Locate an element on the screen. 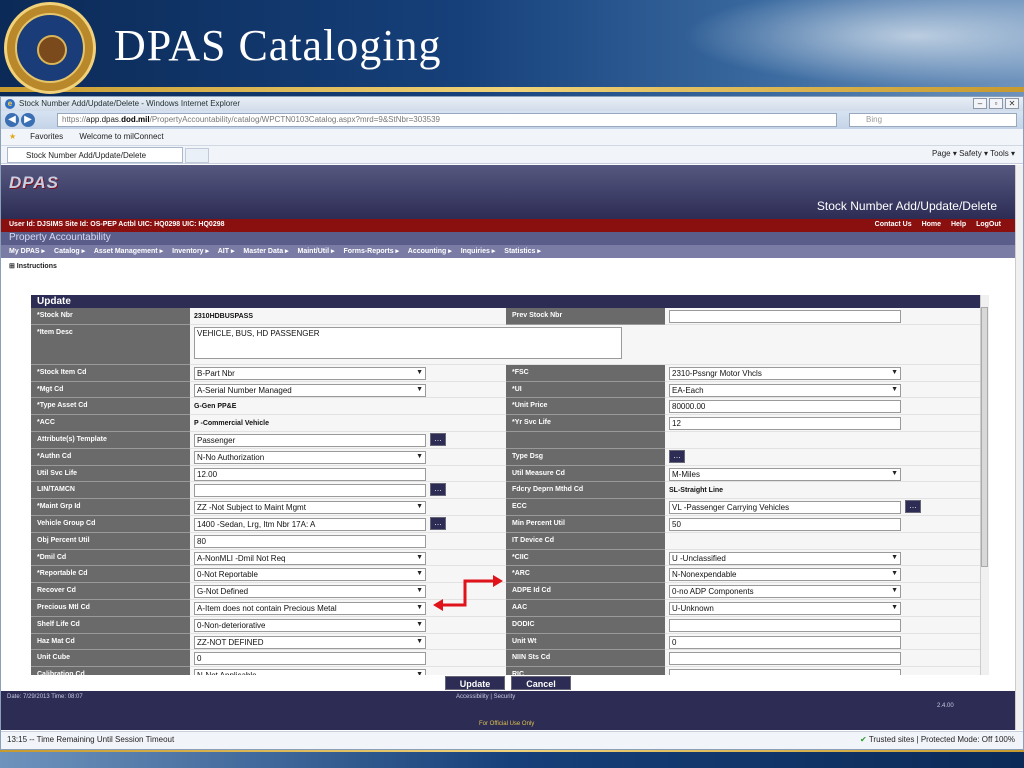  prev-stock-nbr-input is located at coordinates (785, 316).